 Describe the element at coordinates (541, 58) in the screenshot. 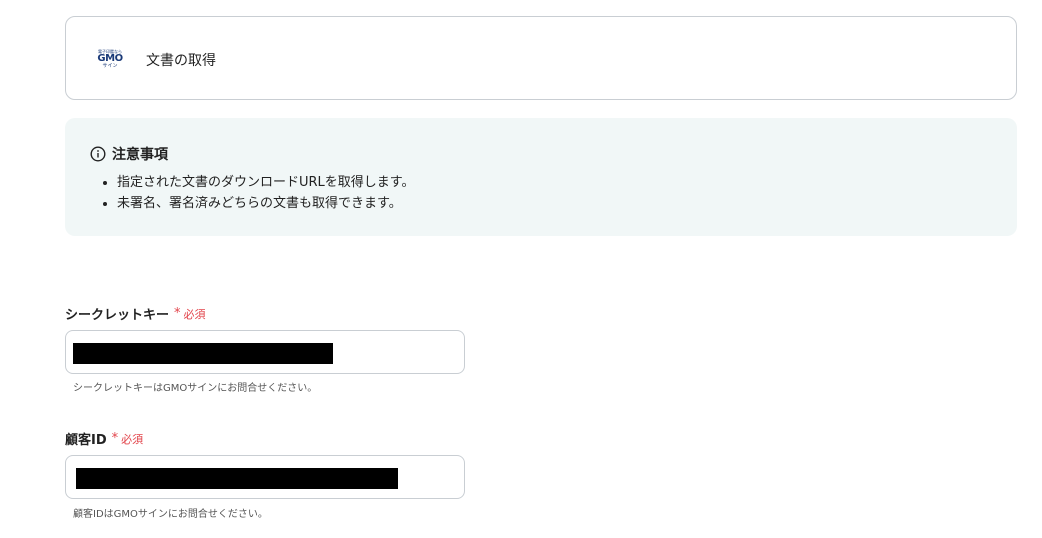

I see `action-card: 電子印鑑なら GMO サイン 文書の取得` at that location.